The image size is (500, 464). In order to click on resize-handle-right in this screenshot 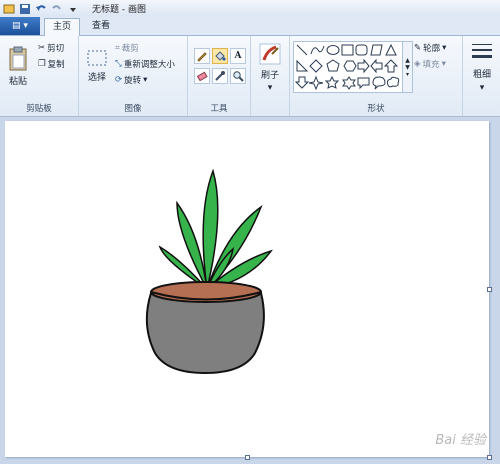, I will do `click(489, 289)`.